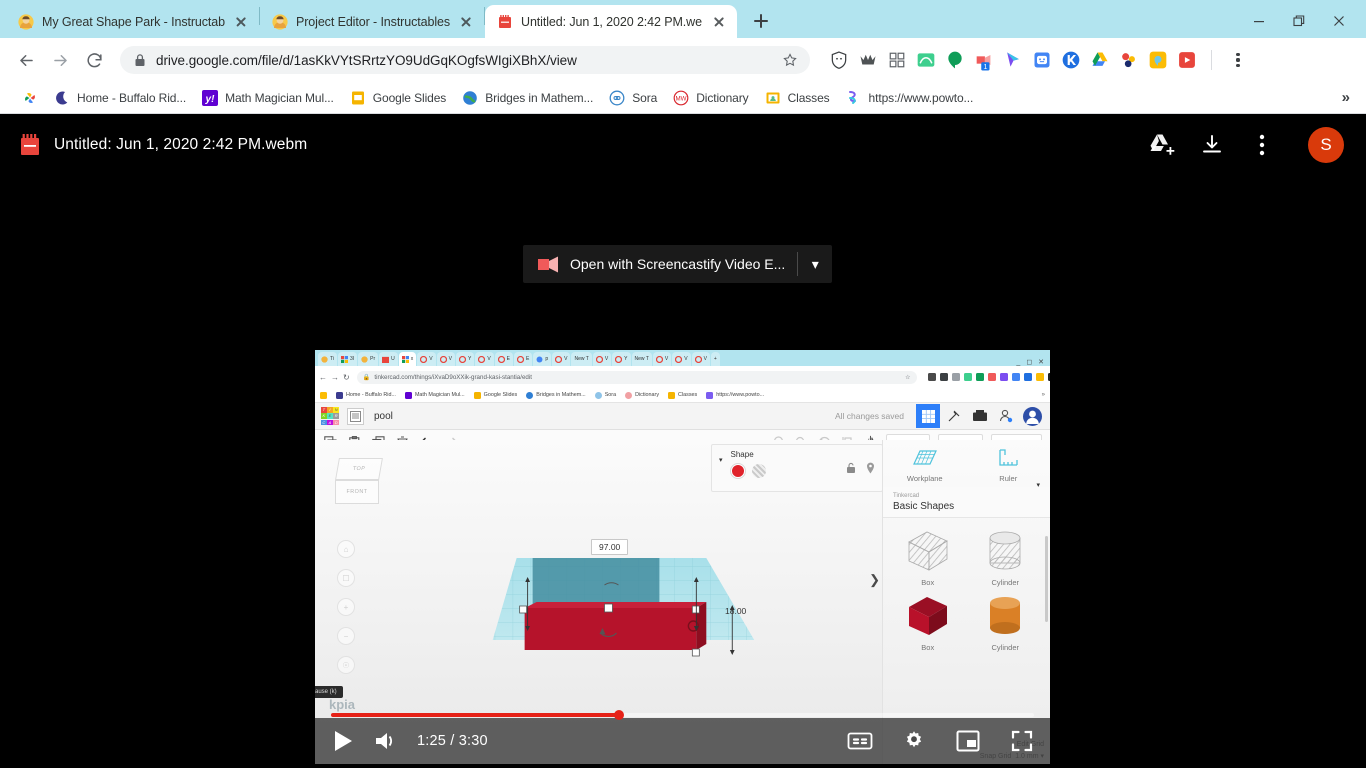 This screenshot has width=1366, height=768. I want to click on recorded-new-tab-label: +, so click(715, 359).